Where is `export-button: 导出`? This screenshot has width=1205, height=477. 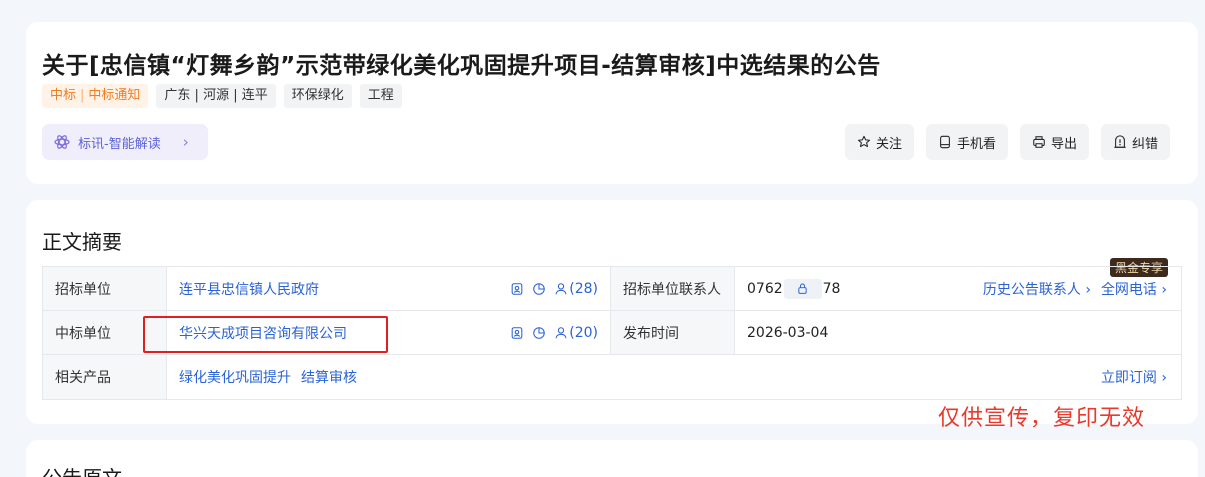
export-button: 导出 is located at coordinates (1054, 142).